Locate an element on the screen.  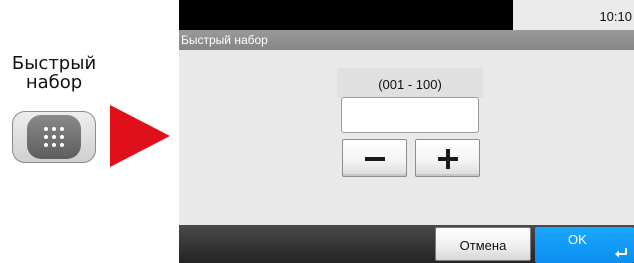
pointer-arrow-icon is located at coordinates (140, 136).